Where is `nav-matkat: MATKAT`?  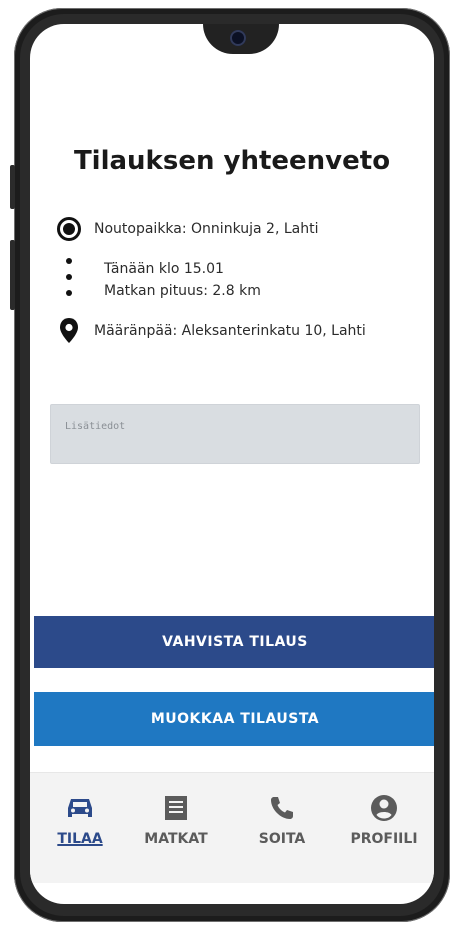 nav-matkat: MATKAT is located at coordinates (176, 819).